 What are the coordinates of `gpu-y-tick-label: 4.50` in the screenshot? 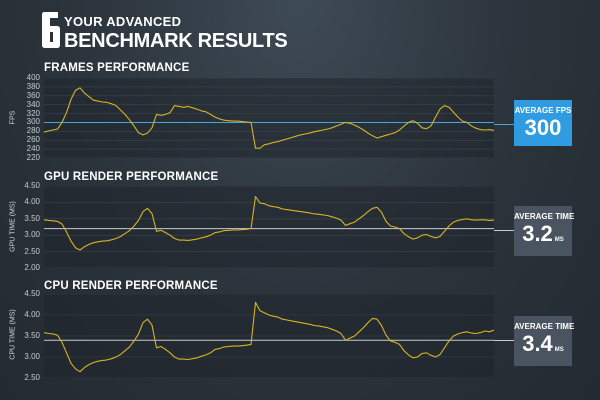 It's located at (32, 185).